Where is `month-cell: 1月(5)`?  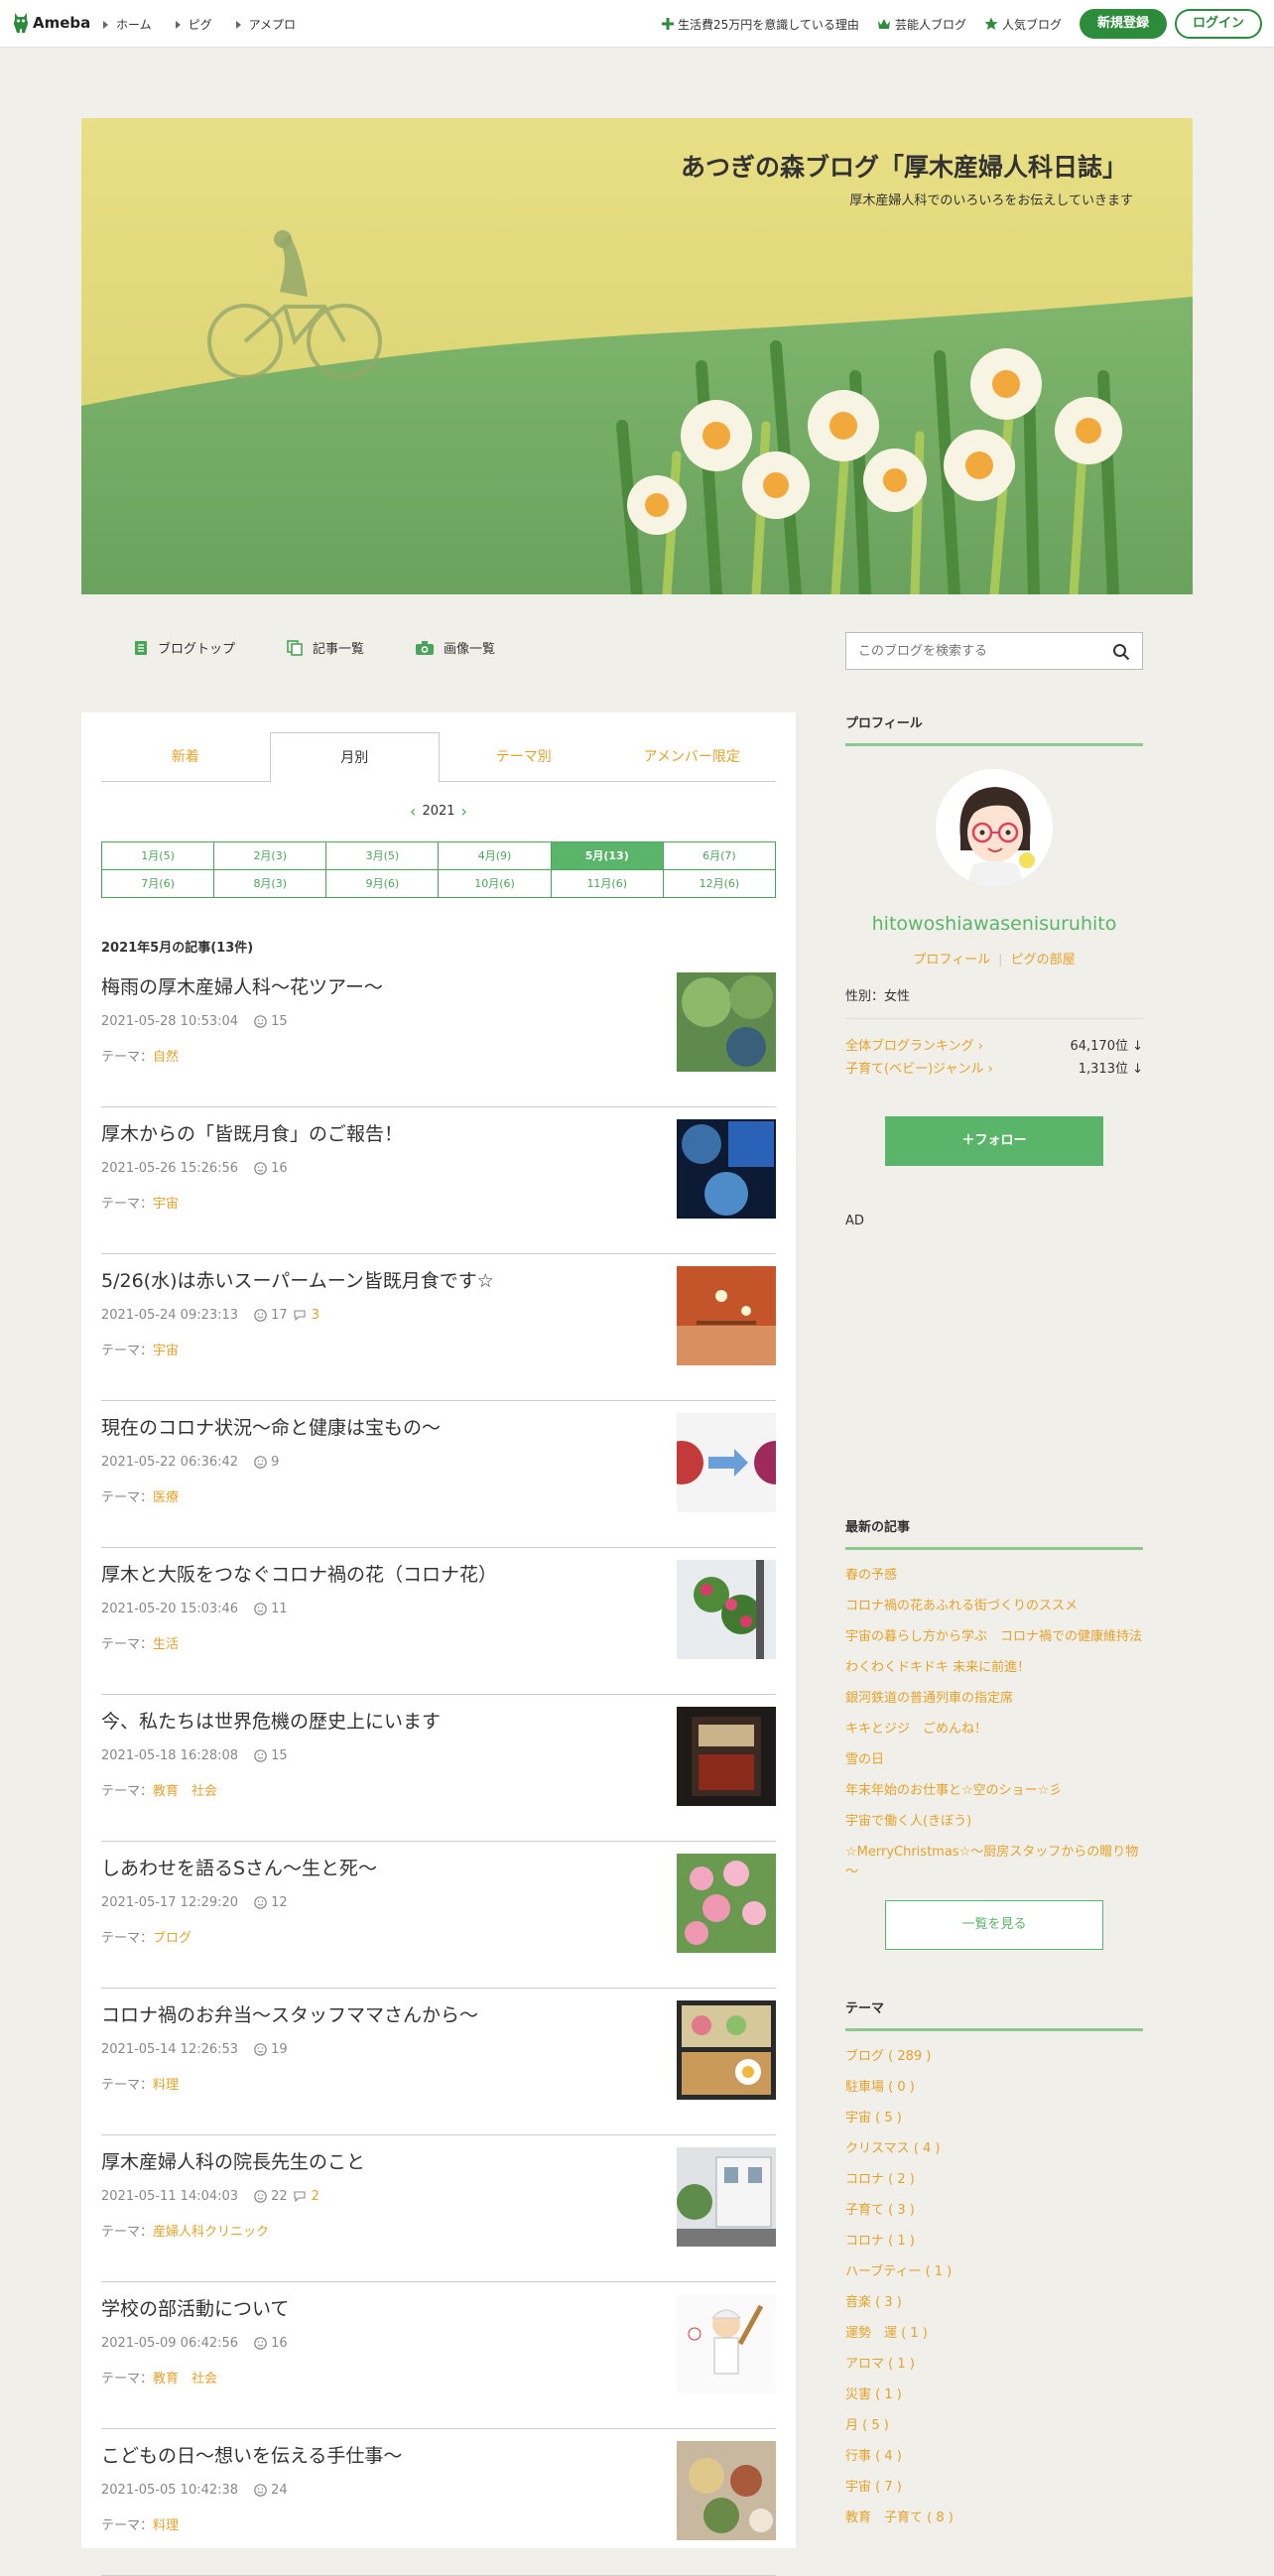 month-cell: 1月(5) is located at coordinates (158, 856).